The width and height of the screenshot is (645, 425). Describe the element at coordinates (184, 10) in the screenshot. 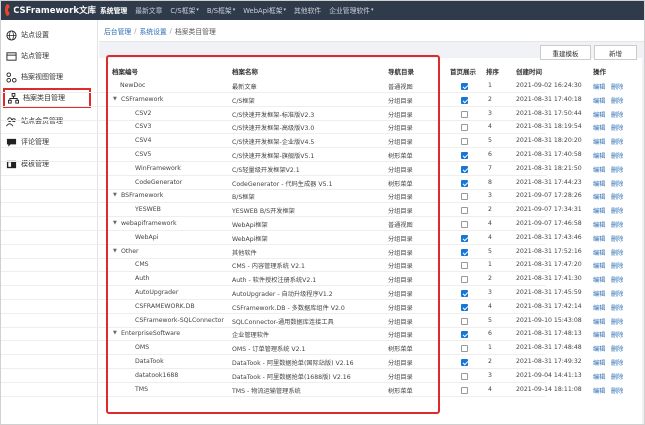

I see `topnav-item: C/S框架 ▾` at that location.